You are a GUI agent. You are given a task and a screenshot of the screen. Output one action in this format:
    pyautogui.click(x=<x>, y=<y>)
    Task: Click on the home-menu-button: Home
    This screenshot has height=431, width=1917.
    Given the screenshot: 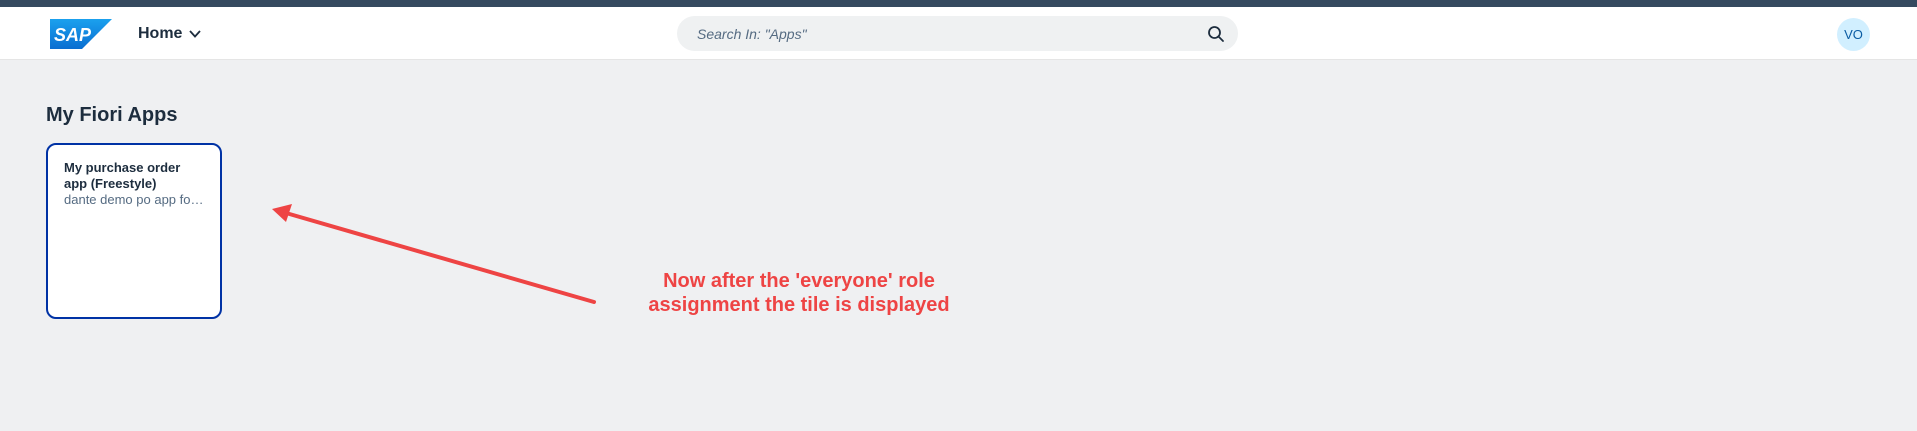 What is the action you would take?
    pyautogui.click(x=170, y=34)
    